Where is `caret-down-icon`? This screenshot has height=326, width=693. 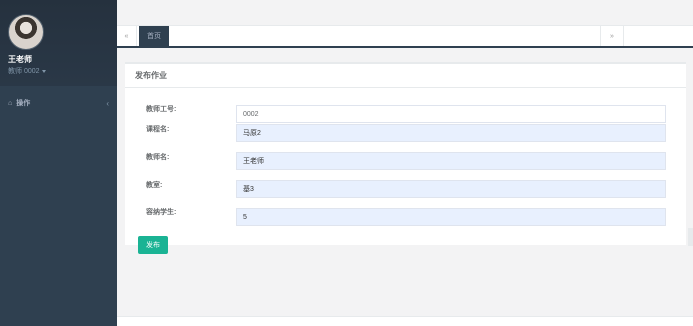 caret-down-icon is located at coordinates (43, 71).